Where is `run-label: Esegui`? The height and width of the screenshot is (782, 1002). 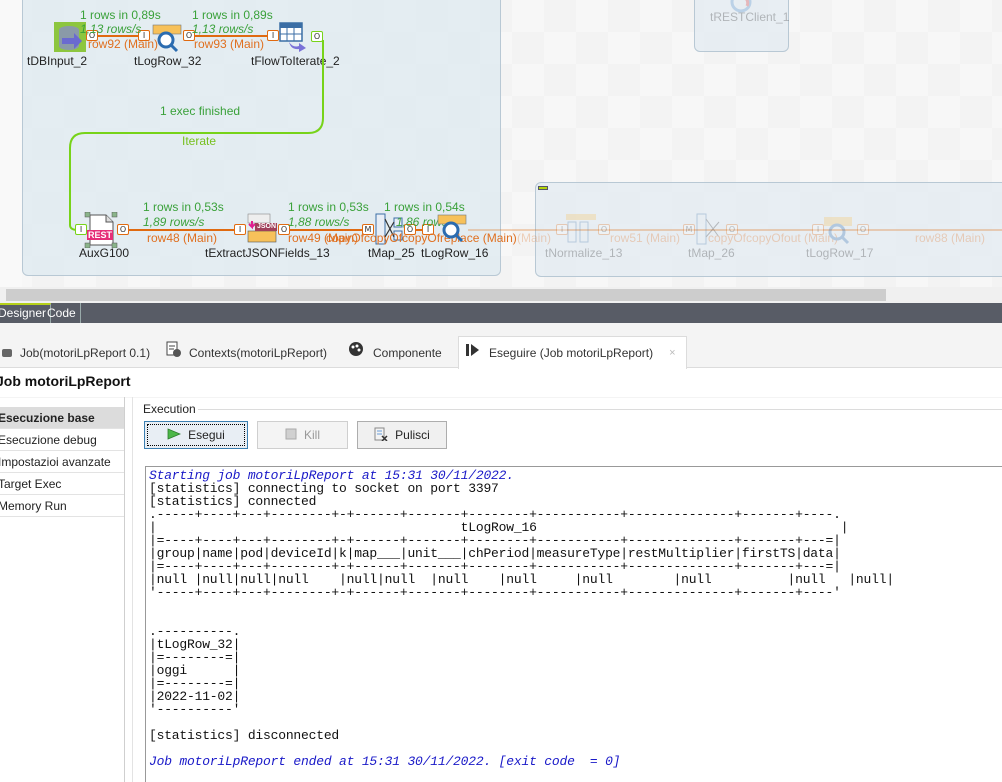 run-label: Esegui is located at coordinates (206, 435).